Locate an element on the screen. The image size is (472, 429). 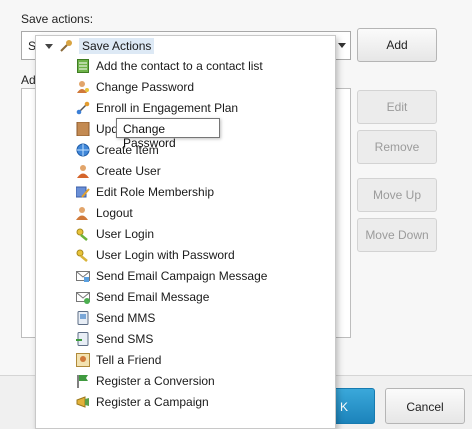
tree-item-label: Register a Conversion is located at coordinates (155, 381).